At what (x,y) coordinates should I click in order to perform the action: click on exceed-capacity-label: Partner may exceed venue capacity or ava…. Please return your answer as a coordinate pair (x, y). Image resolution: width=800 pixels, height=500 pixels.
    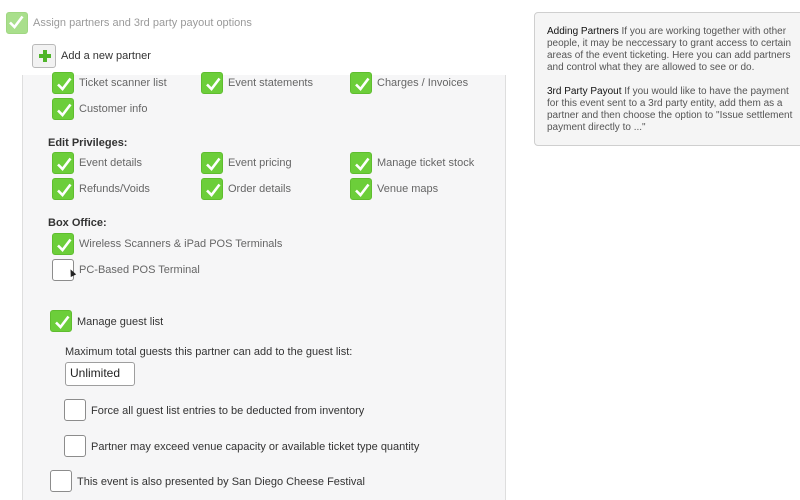
    Looking at the image, I should click on (255, 447).